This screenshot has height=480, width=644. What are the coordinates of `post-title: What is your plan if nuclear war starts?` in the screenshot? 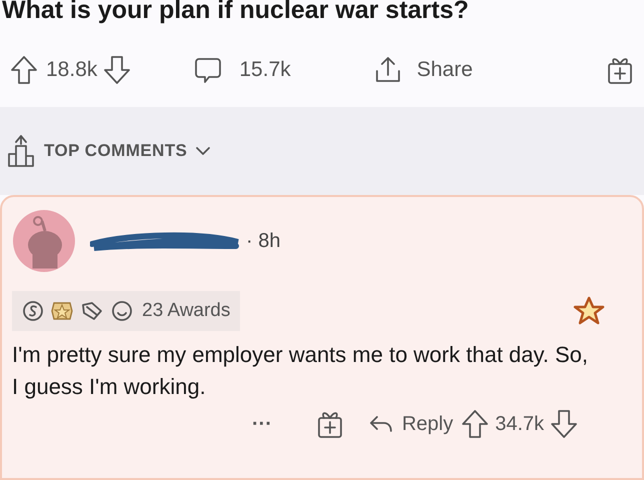 It's located at (235, 11).